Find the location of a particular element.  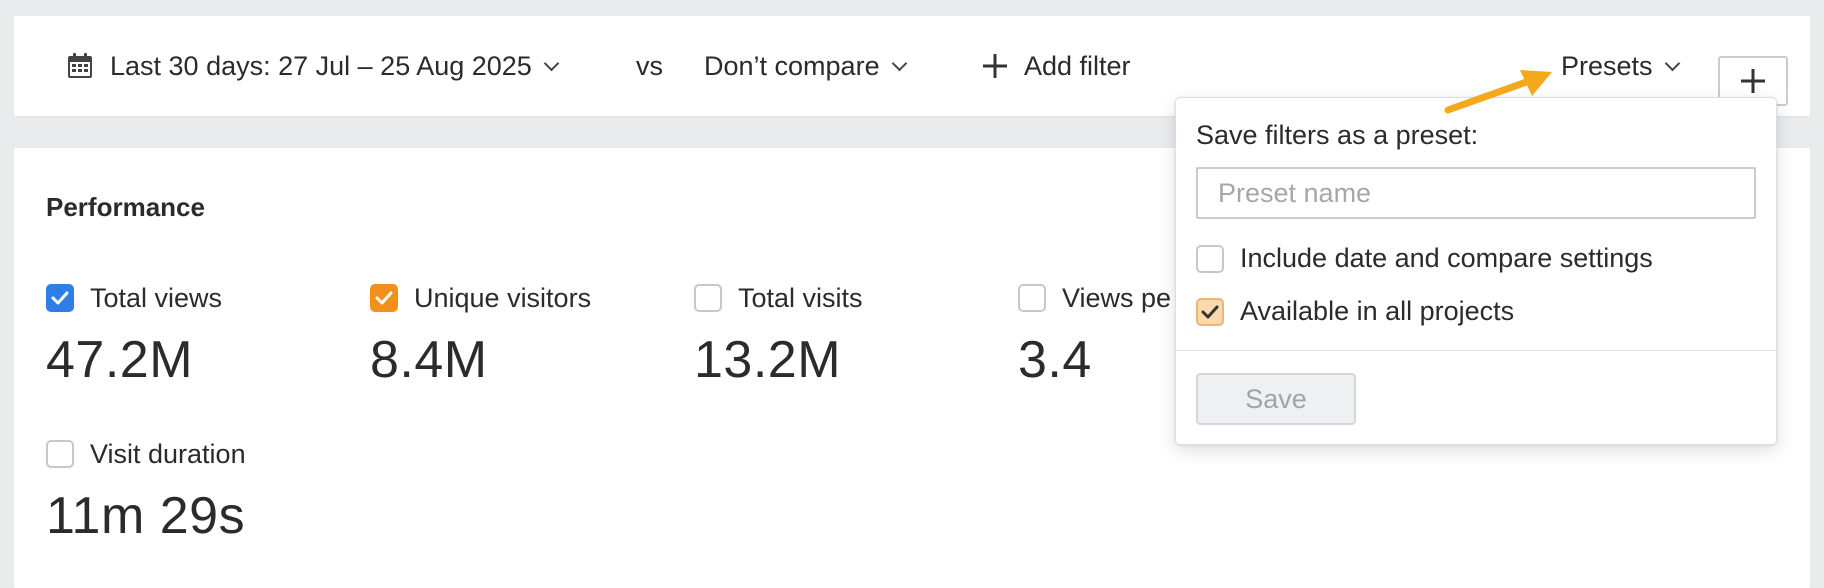

available-all-projects-option: Available in all projects is located at coordinates (1355, 311).